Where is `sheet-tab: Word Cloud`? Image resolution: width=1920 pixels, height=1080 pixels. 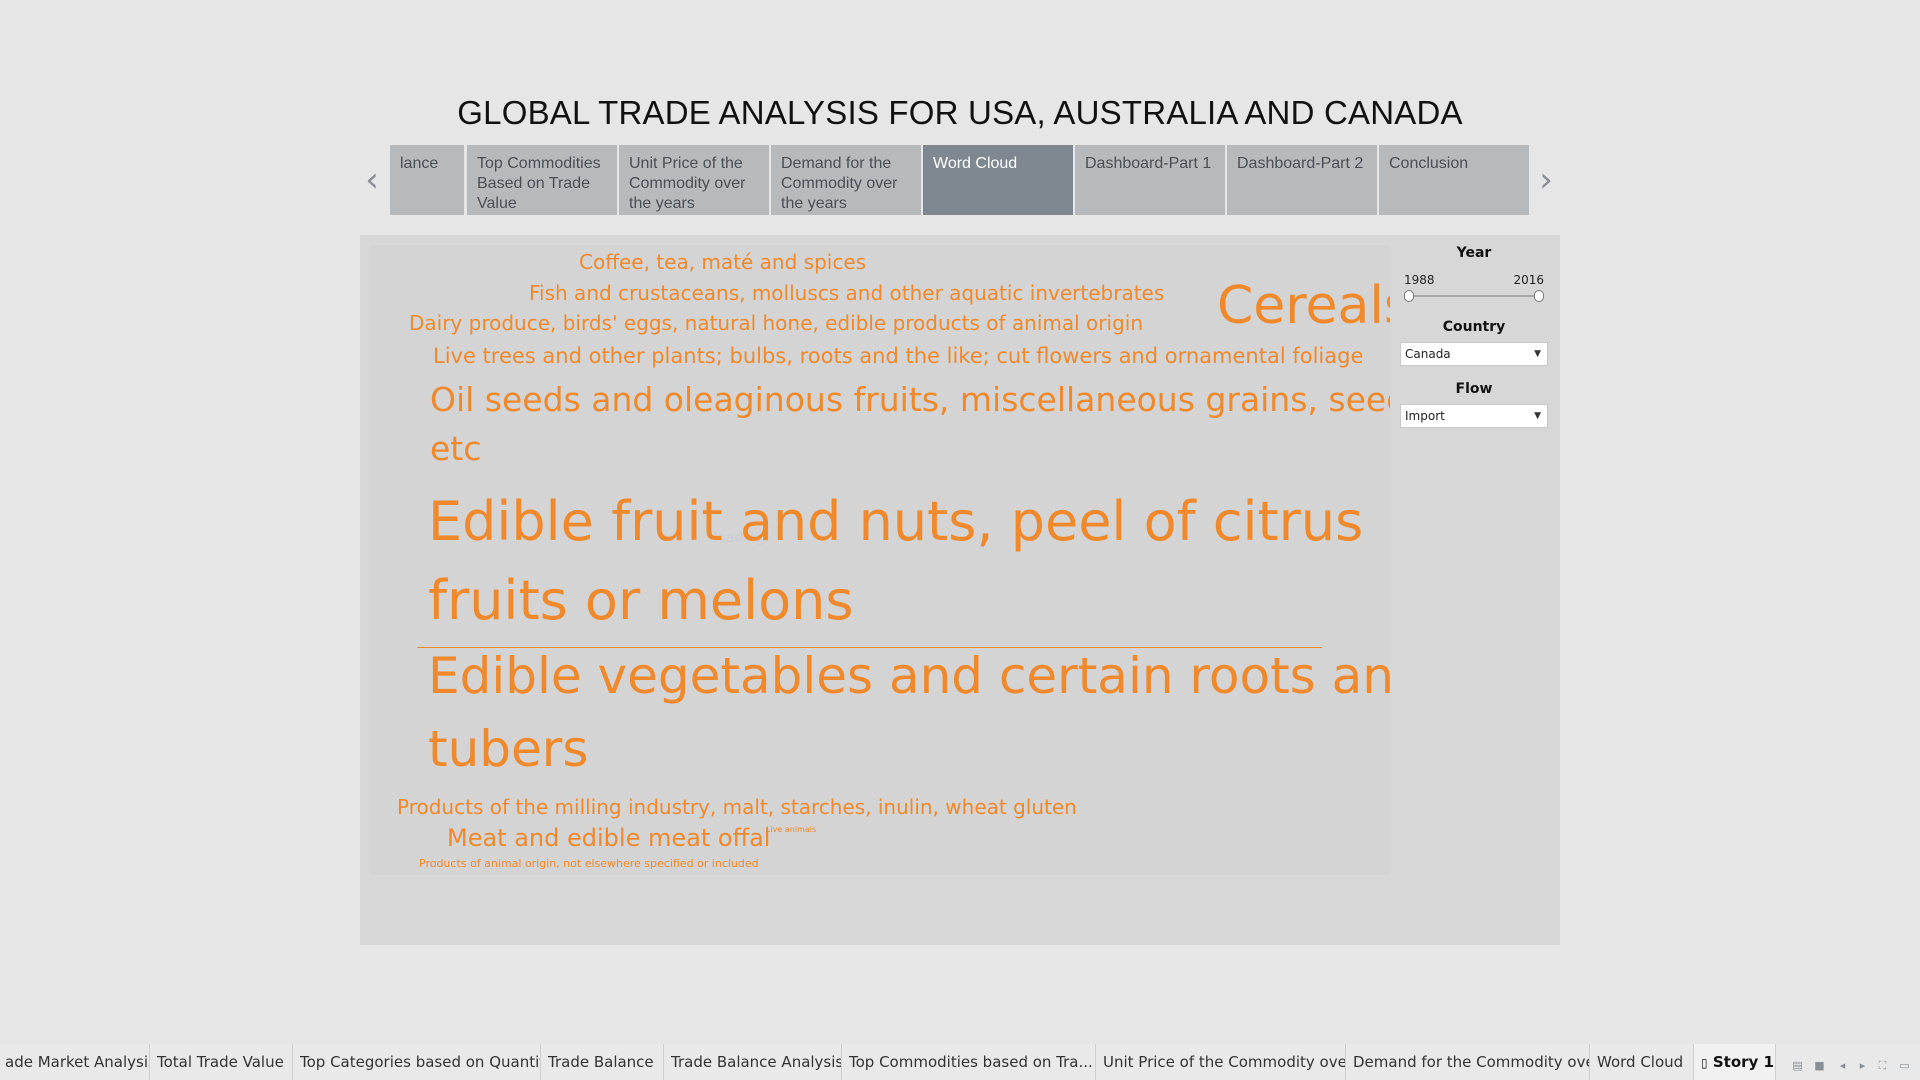
sheet-tab: Word Cloud is located at coordinates (1642, 1062).